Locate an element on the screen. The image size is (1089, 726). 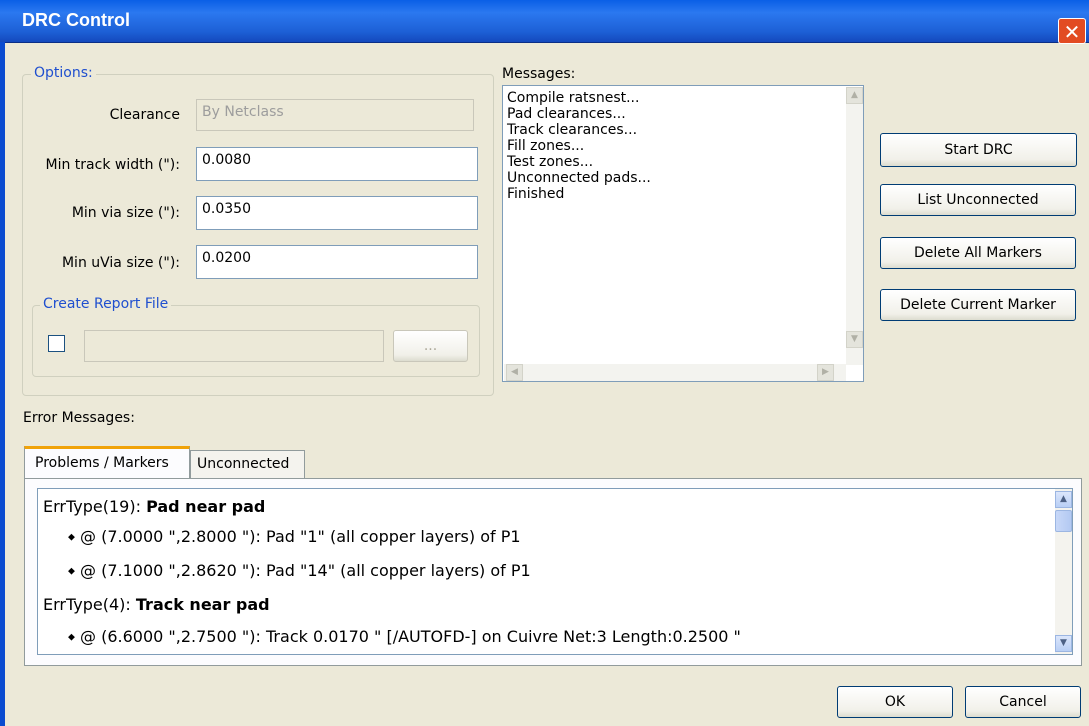
cancel-button: Cancel is located at coordinates (1023, 702).